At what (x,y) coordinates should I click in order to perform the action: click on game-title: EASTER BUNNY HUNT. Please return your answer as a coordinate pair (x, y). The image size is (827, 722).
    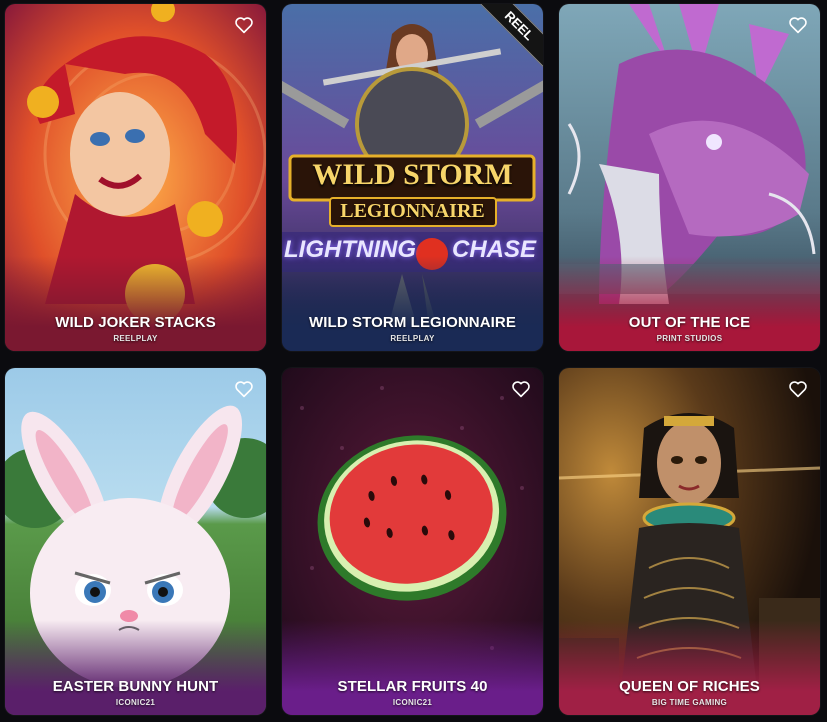
    Looking at the image, I should click on (135, 686).